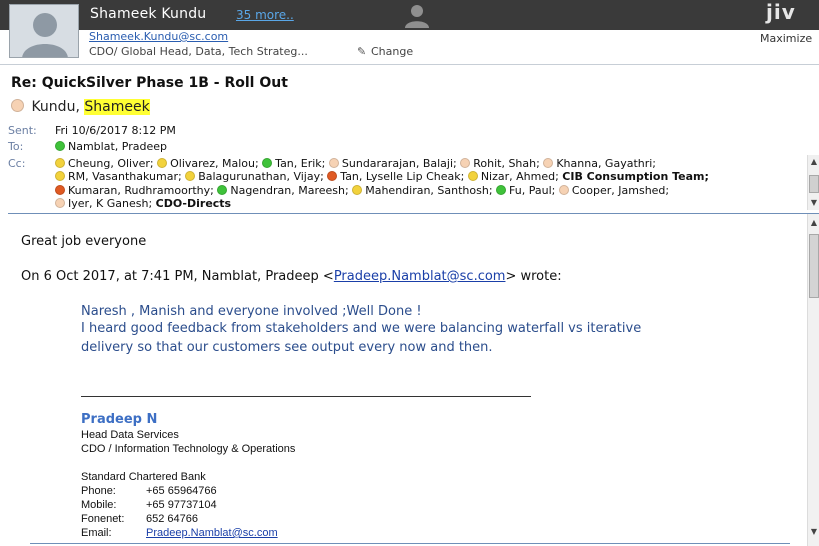 The image size is (819, 546). Describe the element at coordinates (420, 276) in the screenshot. I see `quoted-sender-email-link: Pradeep.Namblat@sc.com` at that location.